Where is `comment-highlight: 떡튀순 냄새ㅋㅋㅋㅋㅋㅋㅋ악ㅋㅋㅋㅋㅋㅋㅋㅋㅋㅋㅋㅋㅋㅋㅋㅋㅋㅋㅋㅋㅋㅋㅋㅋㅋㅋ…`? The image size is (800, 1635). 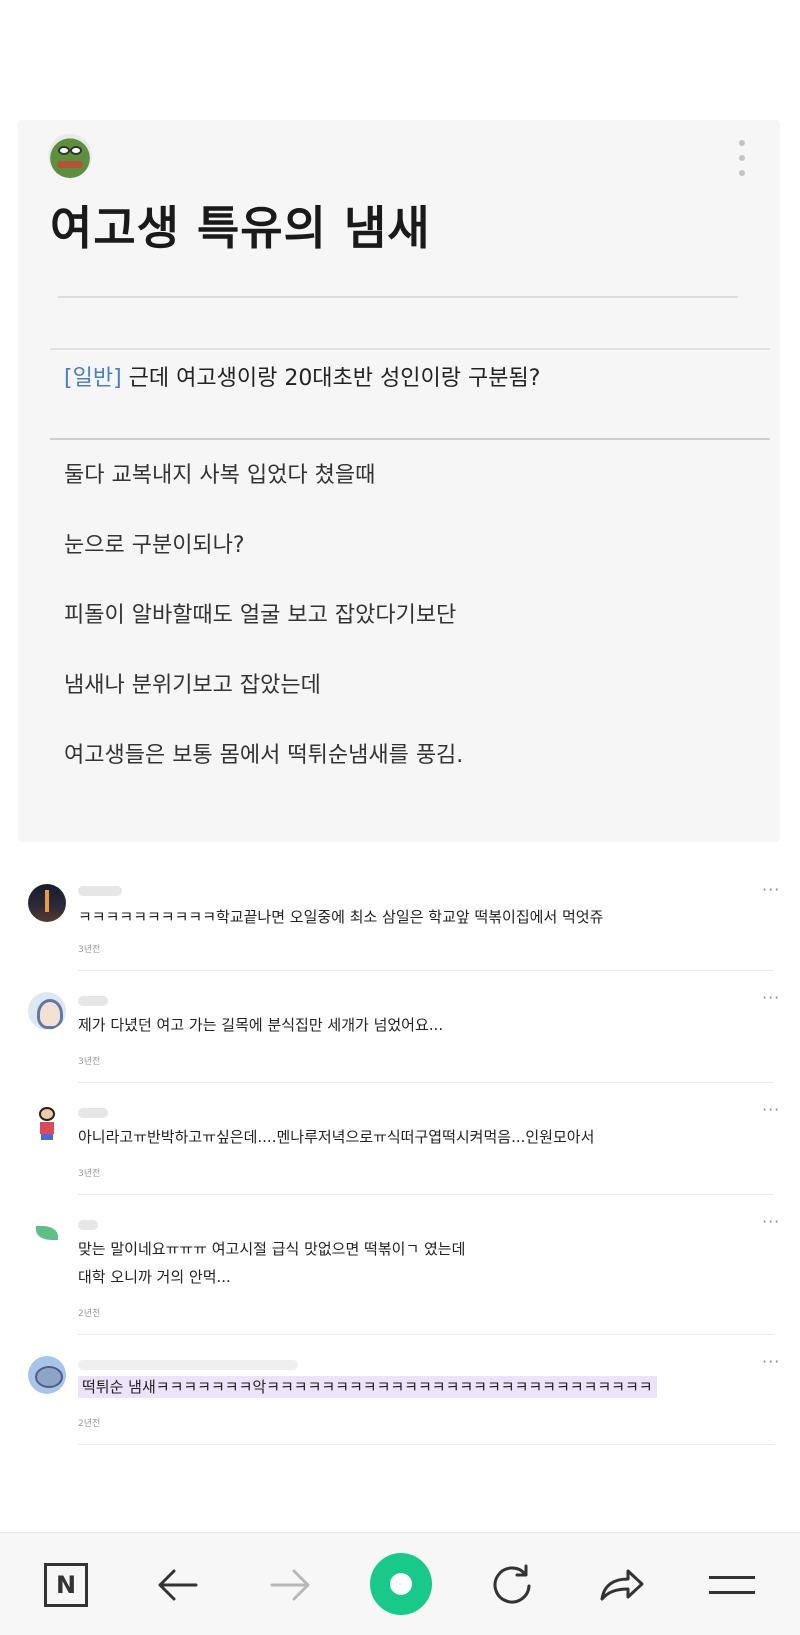 comment-highlight: 떡튀순 냄새ㅋㅋㅋㅋㅋㅋㅋ악ㅋㅋㅋㅋㅋㅋㅋㅋㅋㅋㅋㅋㅋㅋㅋㅋㅋㅋㅋㅋㅋㅋㅋㅋㅋㅋ… is located at coordinates (367, 1387).